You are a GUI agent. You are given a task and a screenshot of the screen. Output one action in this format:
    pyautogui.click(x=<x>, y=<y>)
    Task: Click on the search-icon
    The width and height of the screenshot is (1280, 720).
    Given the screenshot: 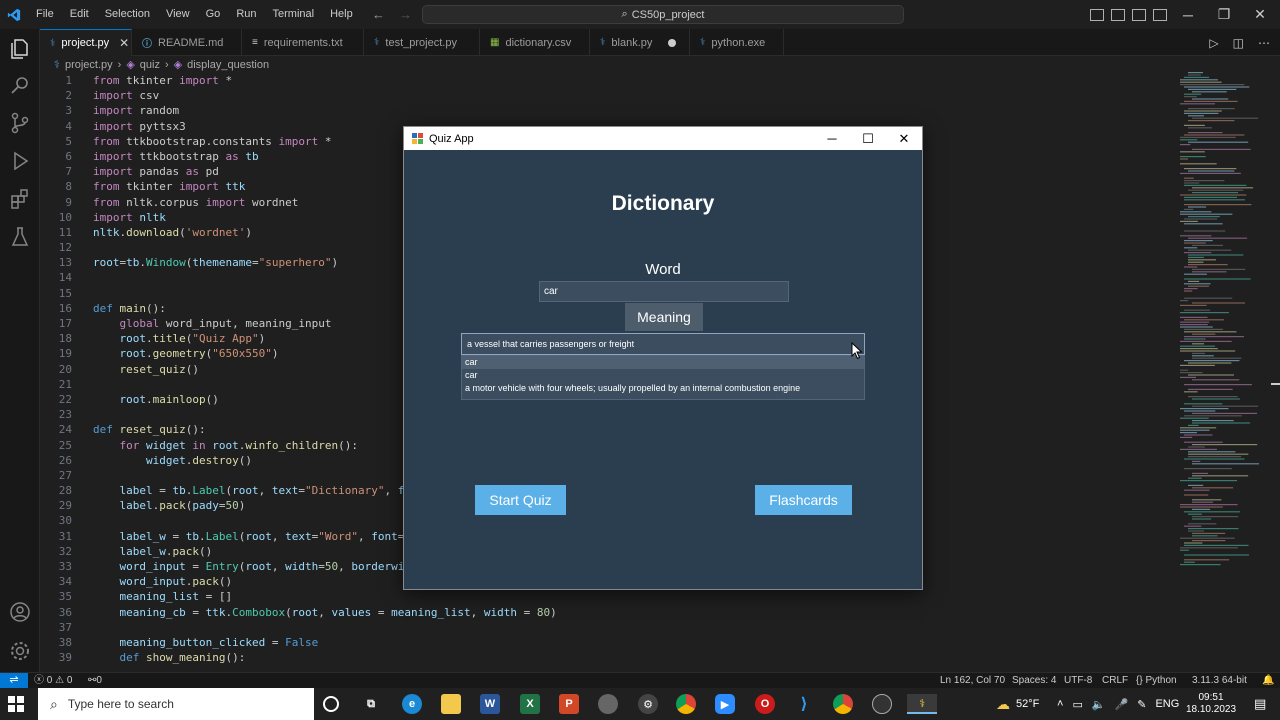 What is the action you would take?
    pyautogui.click(x=20, y=85)
    